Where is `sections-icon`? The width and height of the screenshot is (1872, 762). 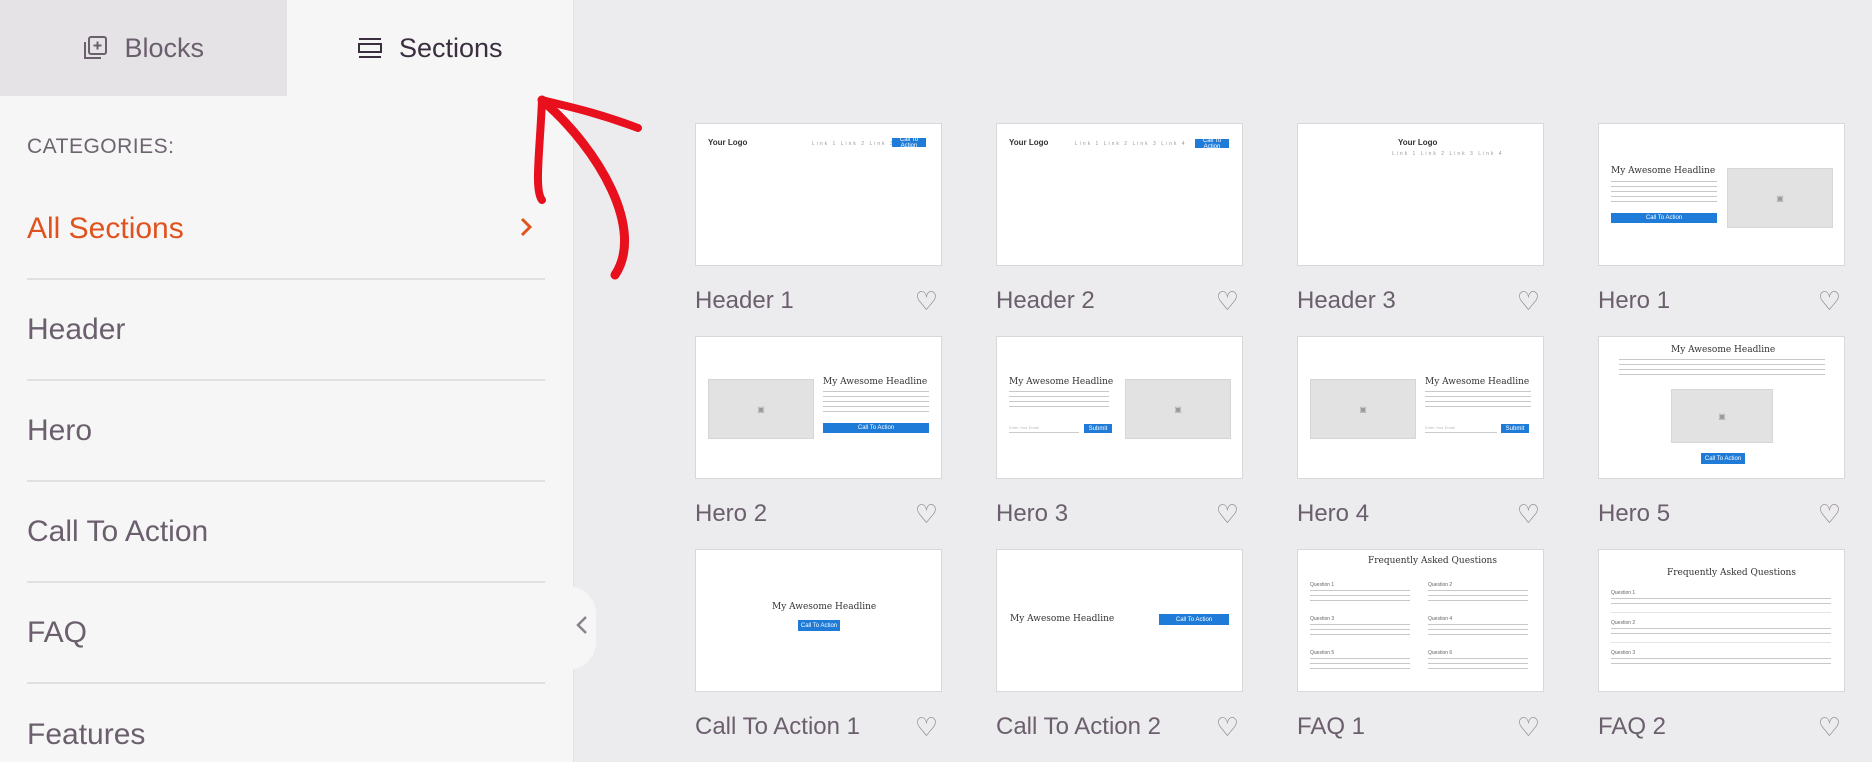
sections-icon is located at coordinates (370, 48).